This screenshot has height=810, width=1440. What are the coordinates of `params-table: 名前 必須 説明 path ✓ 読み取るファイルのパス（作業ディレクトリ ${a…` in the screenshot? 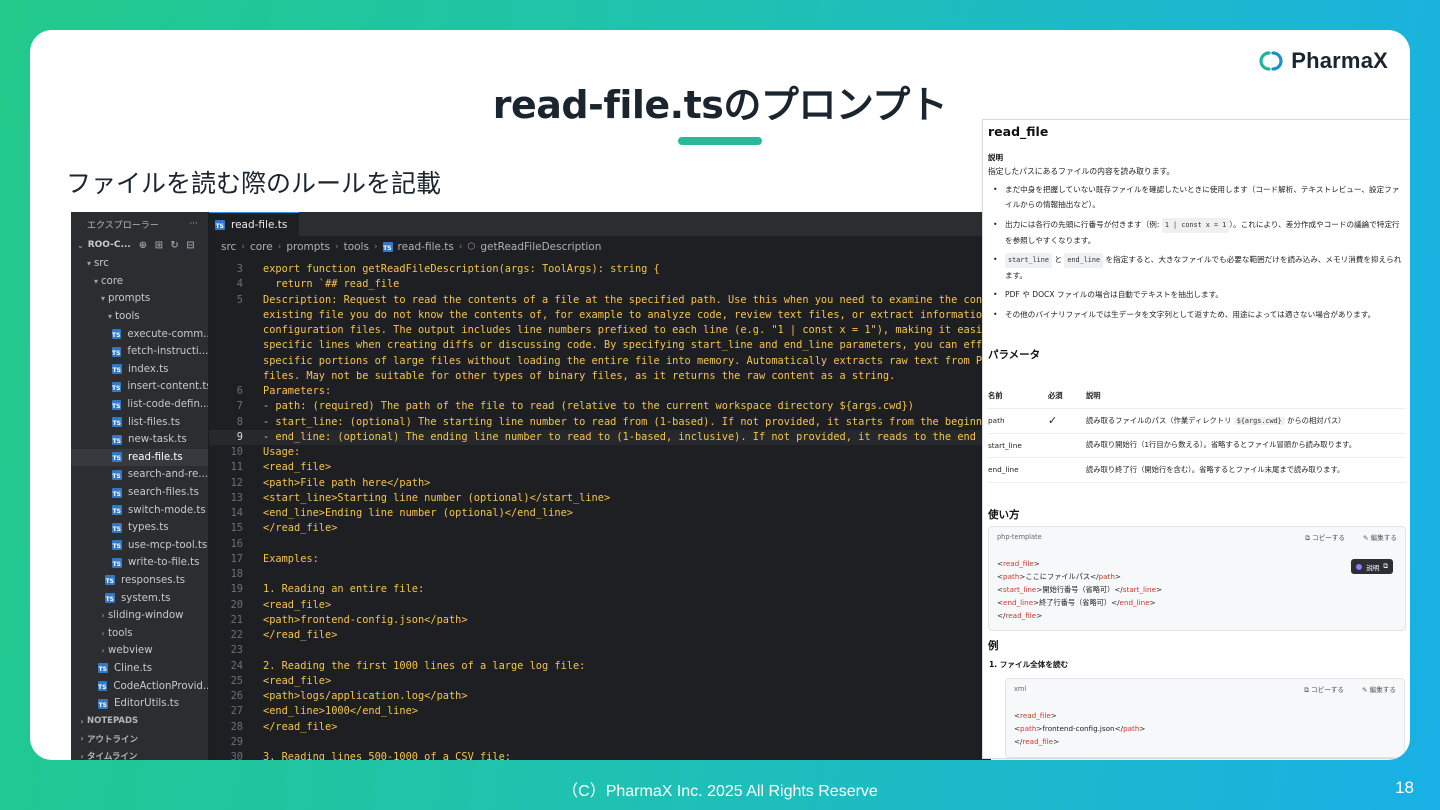 It's located at (1197, 433).